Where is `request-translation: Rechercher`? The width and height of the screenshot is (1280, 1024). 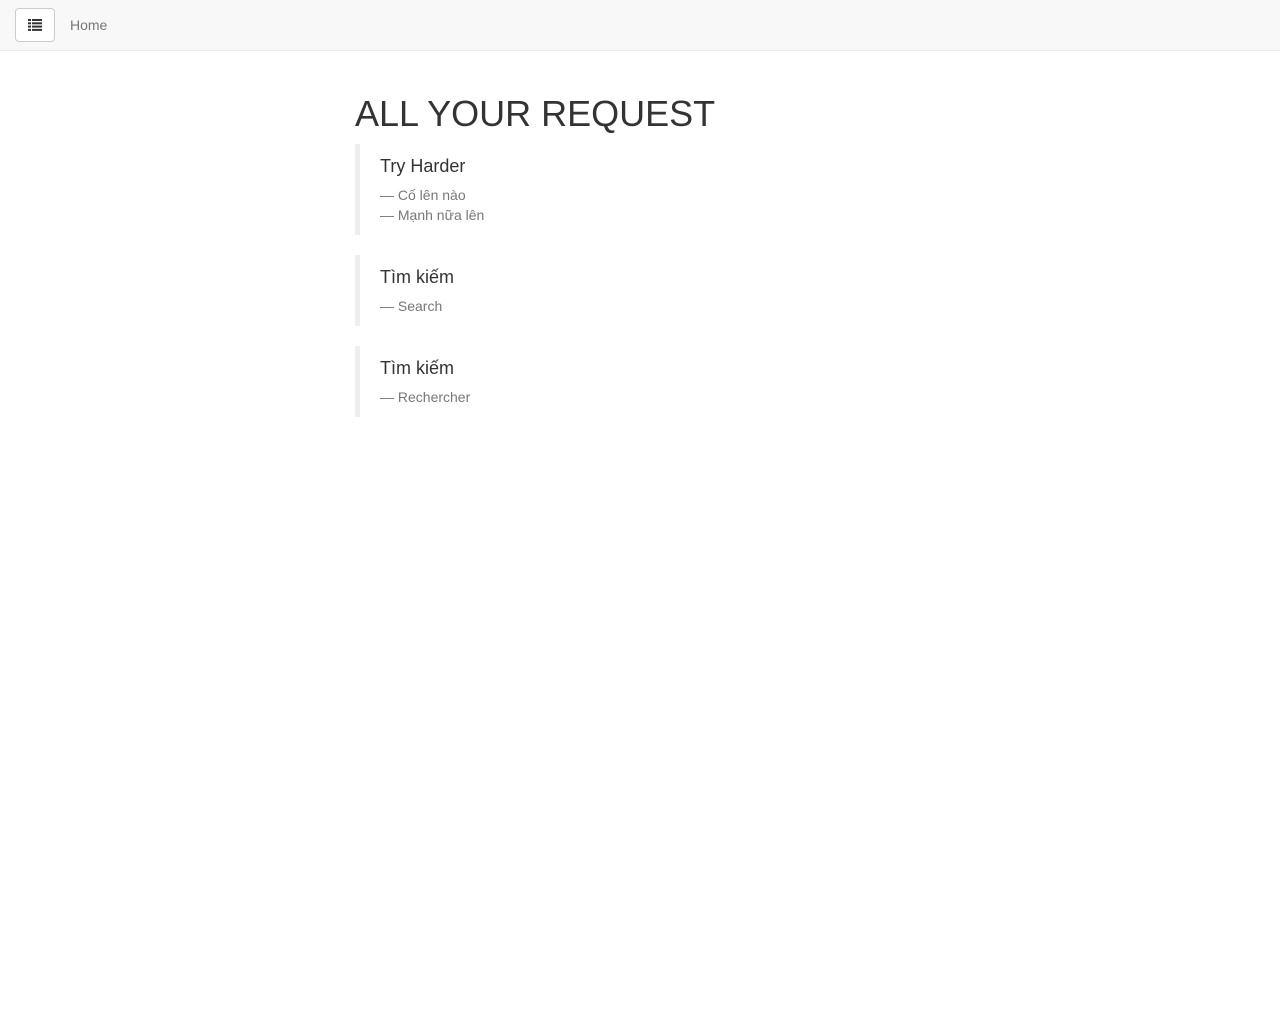
request-translation: Rechercher is located at coordinates (642, 397).